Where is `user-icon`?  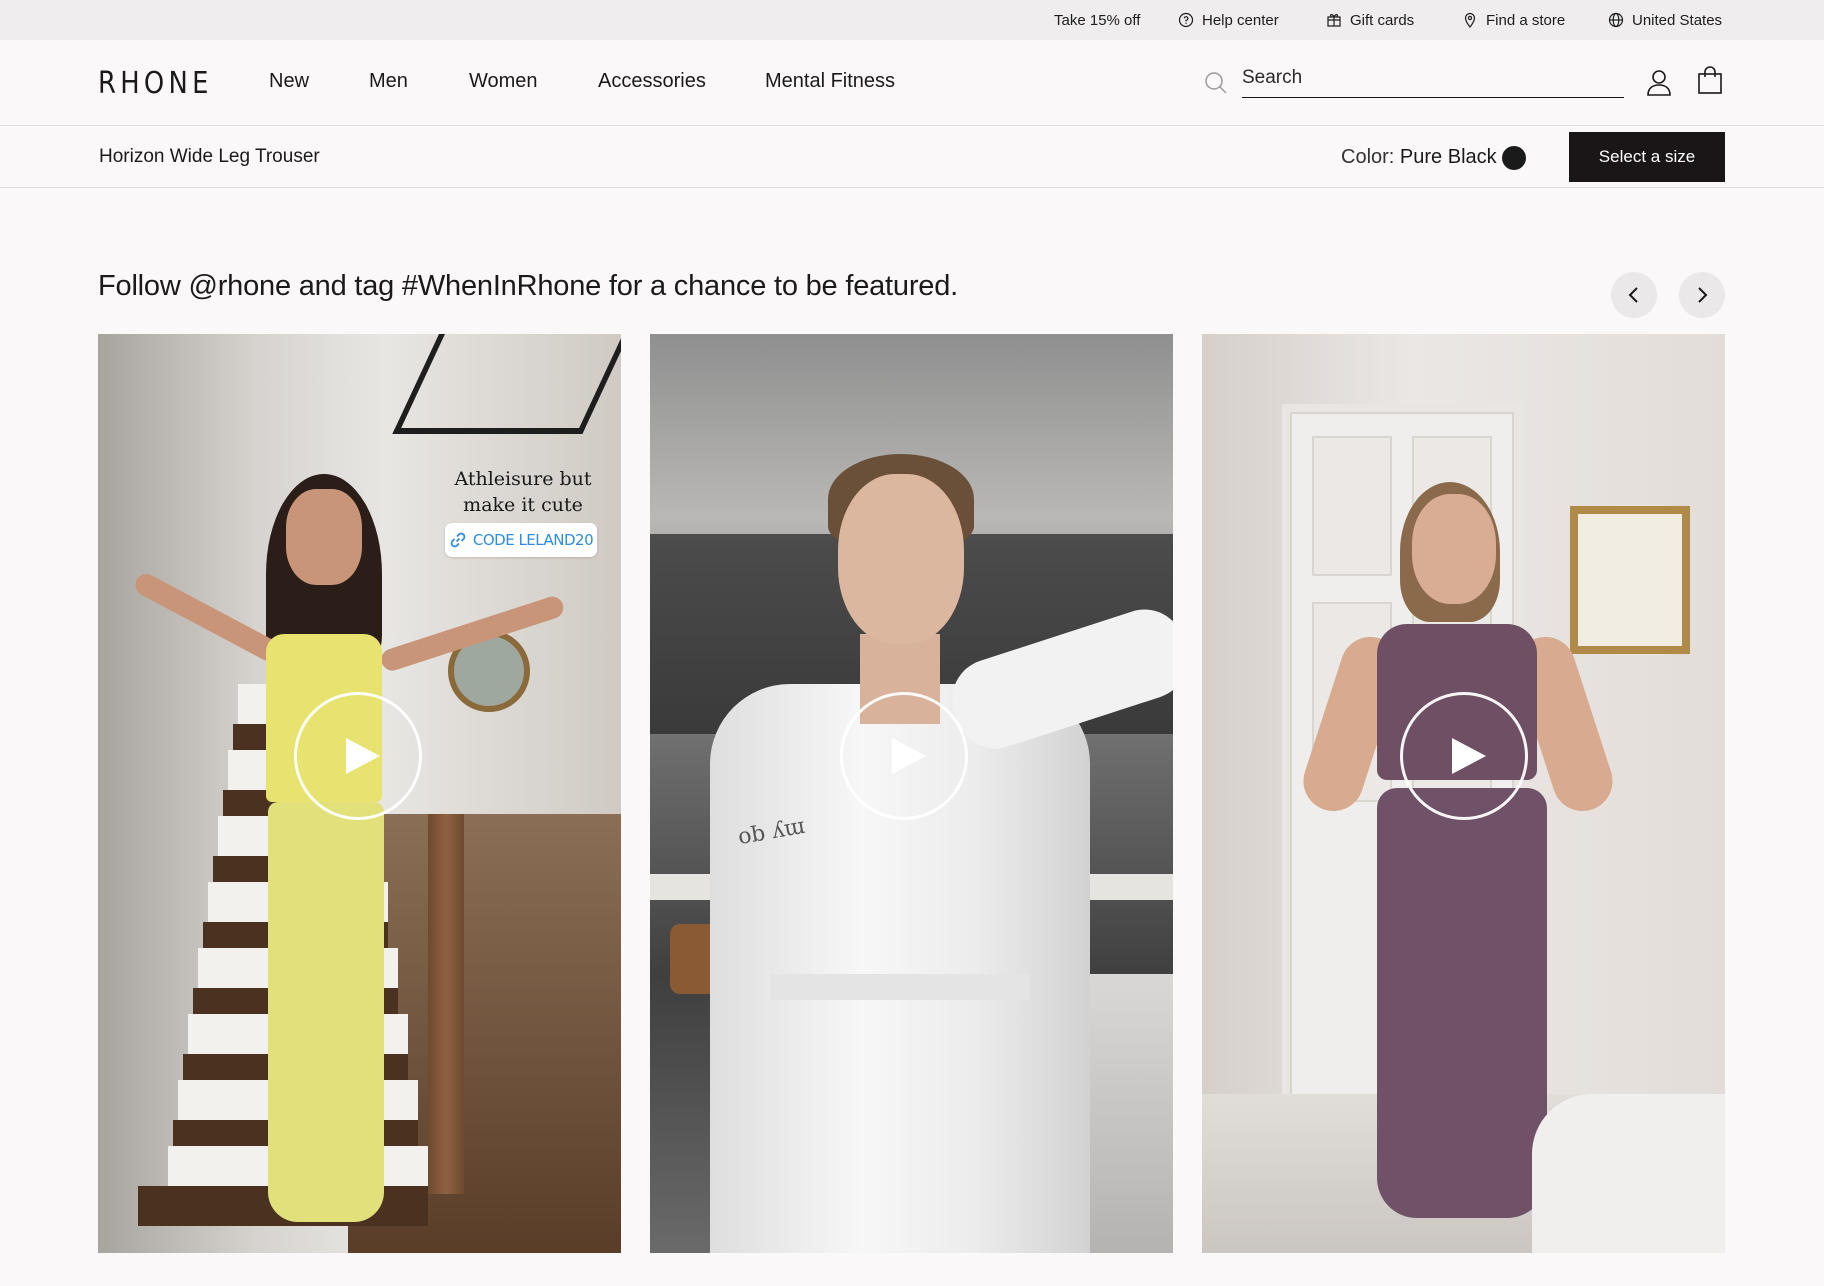
user-icon is located at coordinates (1659, 82).